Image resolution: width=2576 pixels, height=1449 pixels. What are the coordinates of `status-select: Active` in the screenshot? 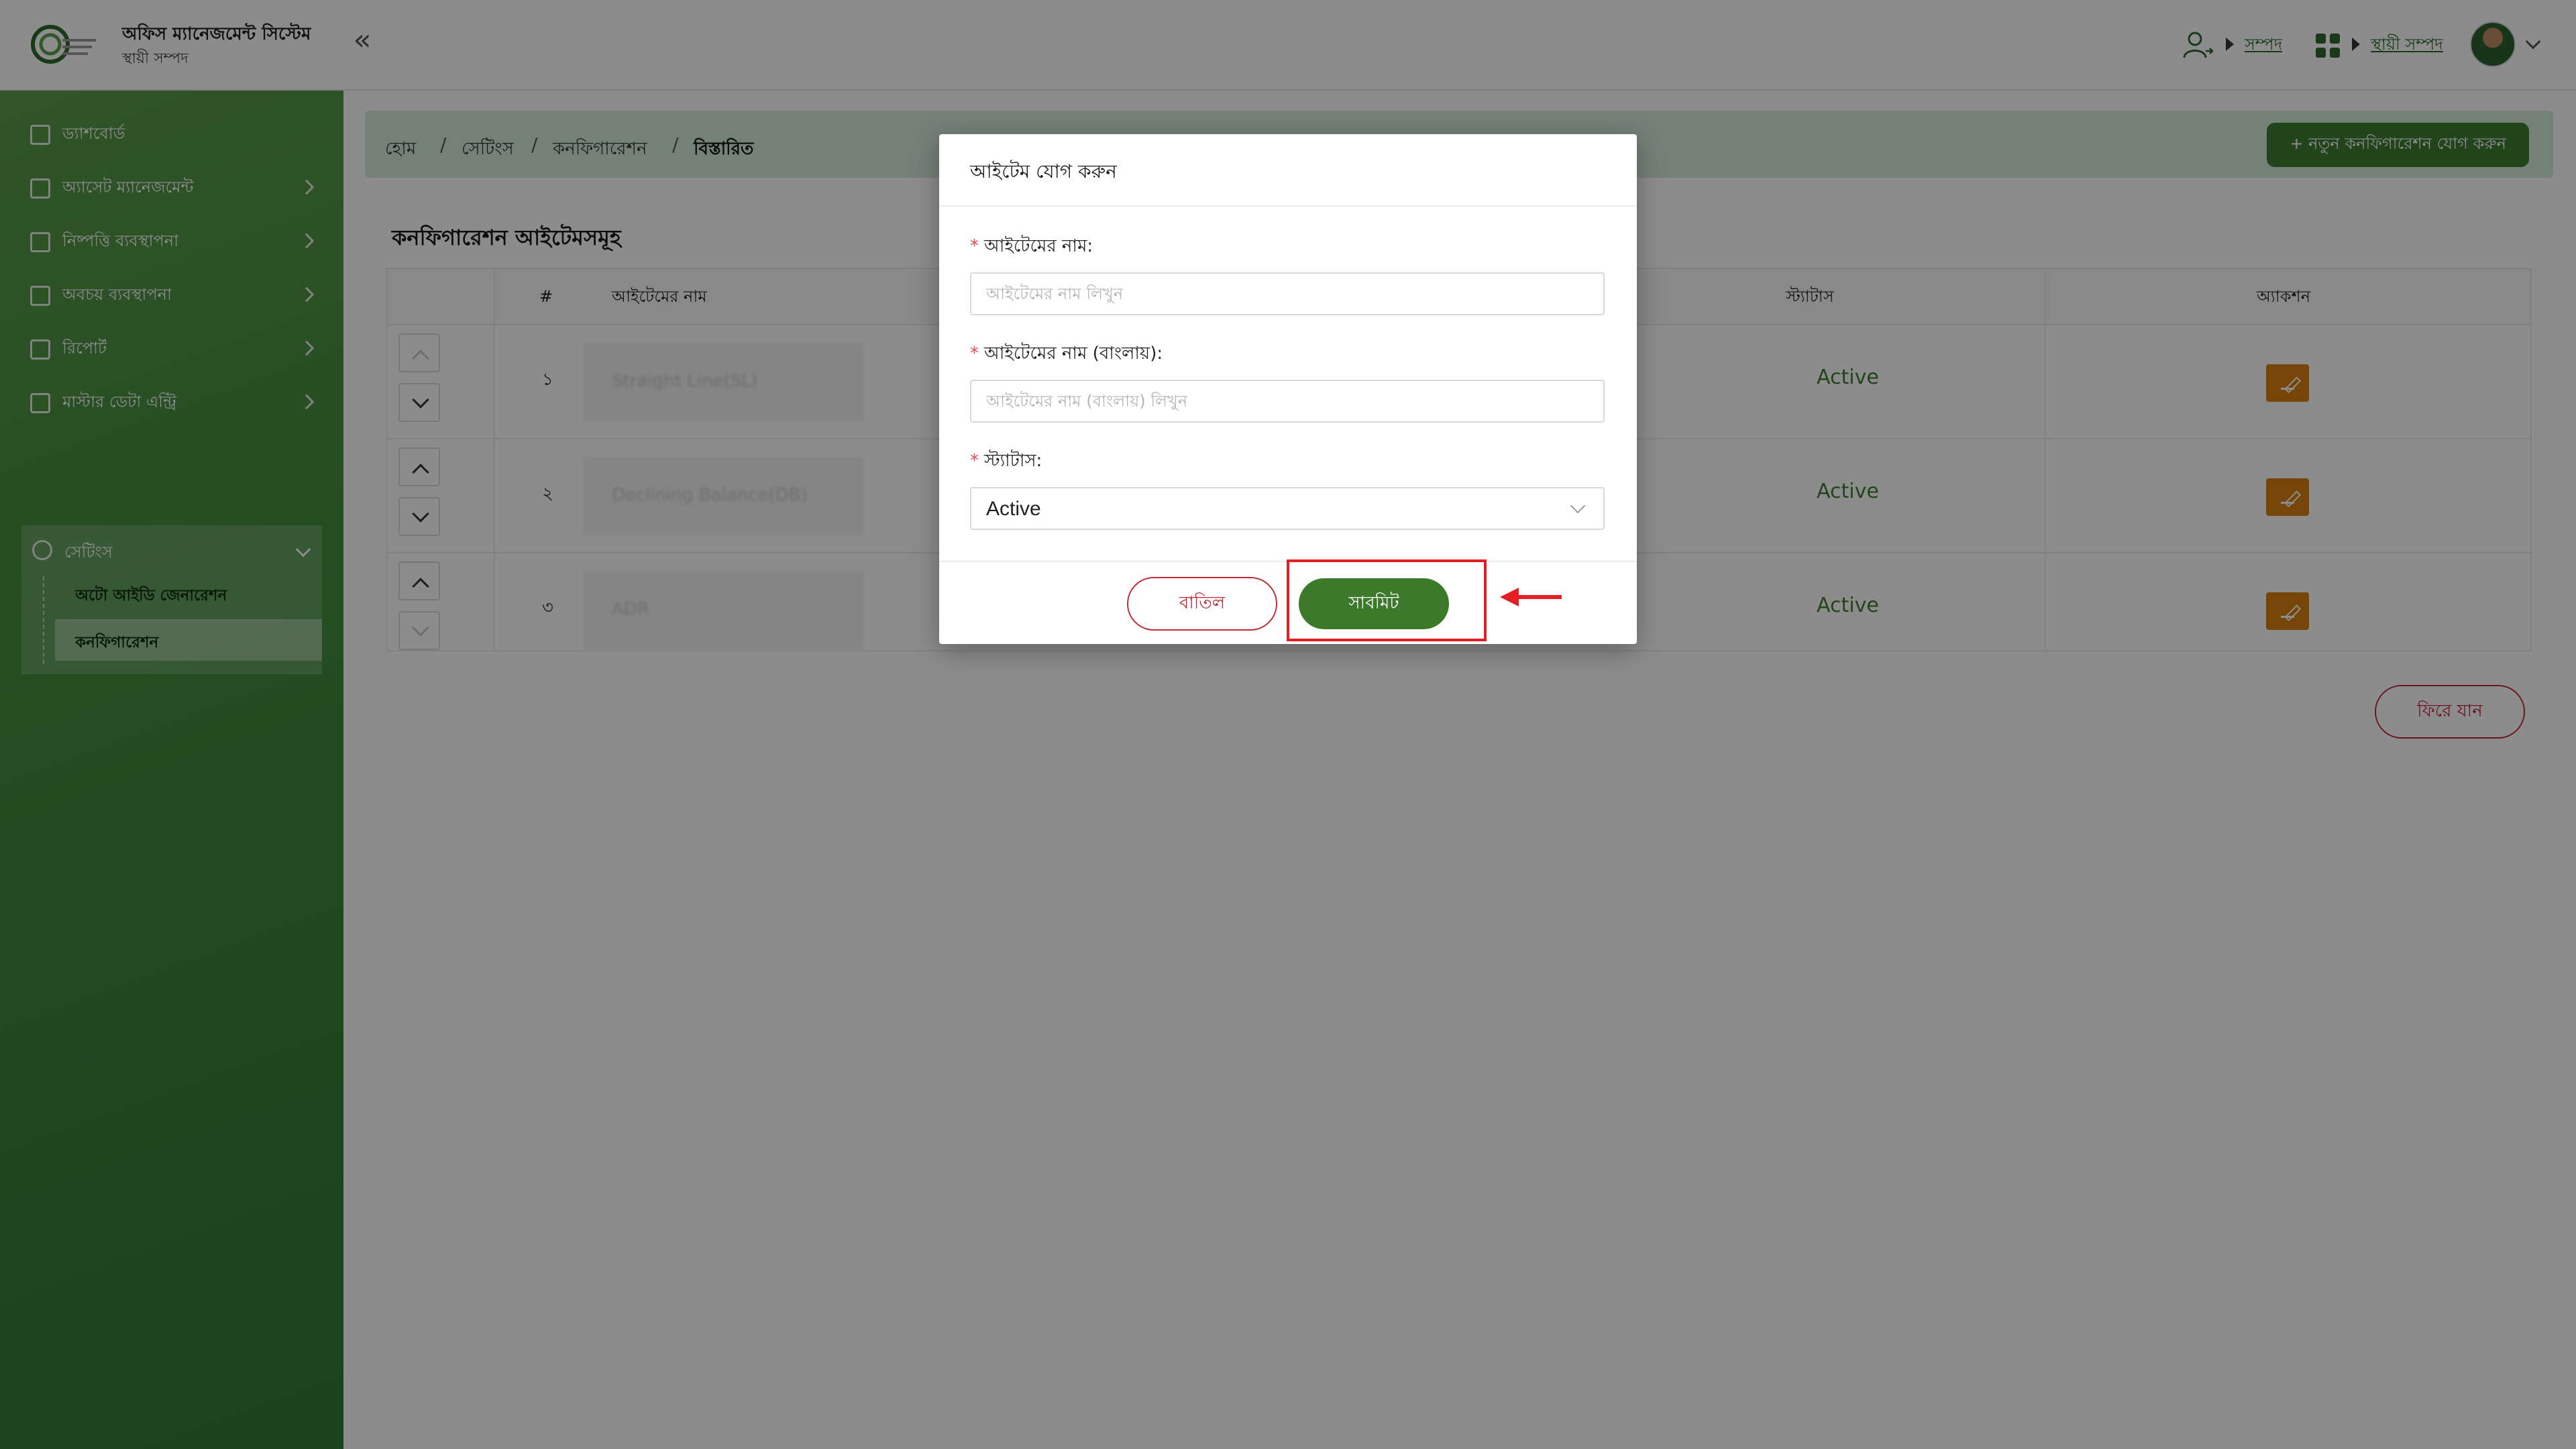 It's located at (1287, 508).